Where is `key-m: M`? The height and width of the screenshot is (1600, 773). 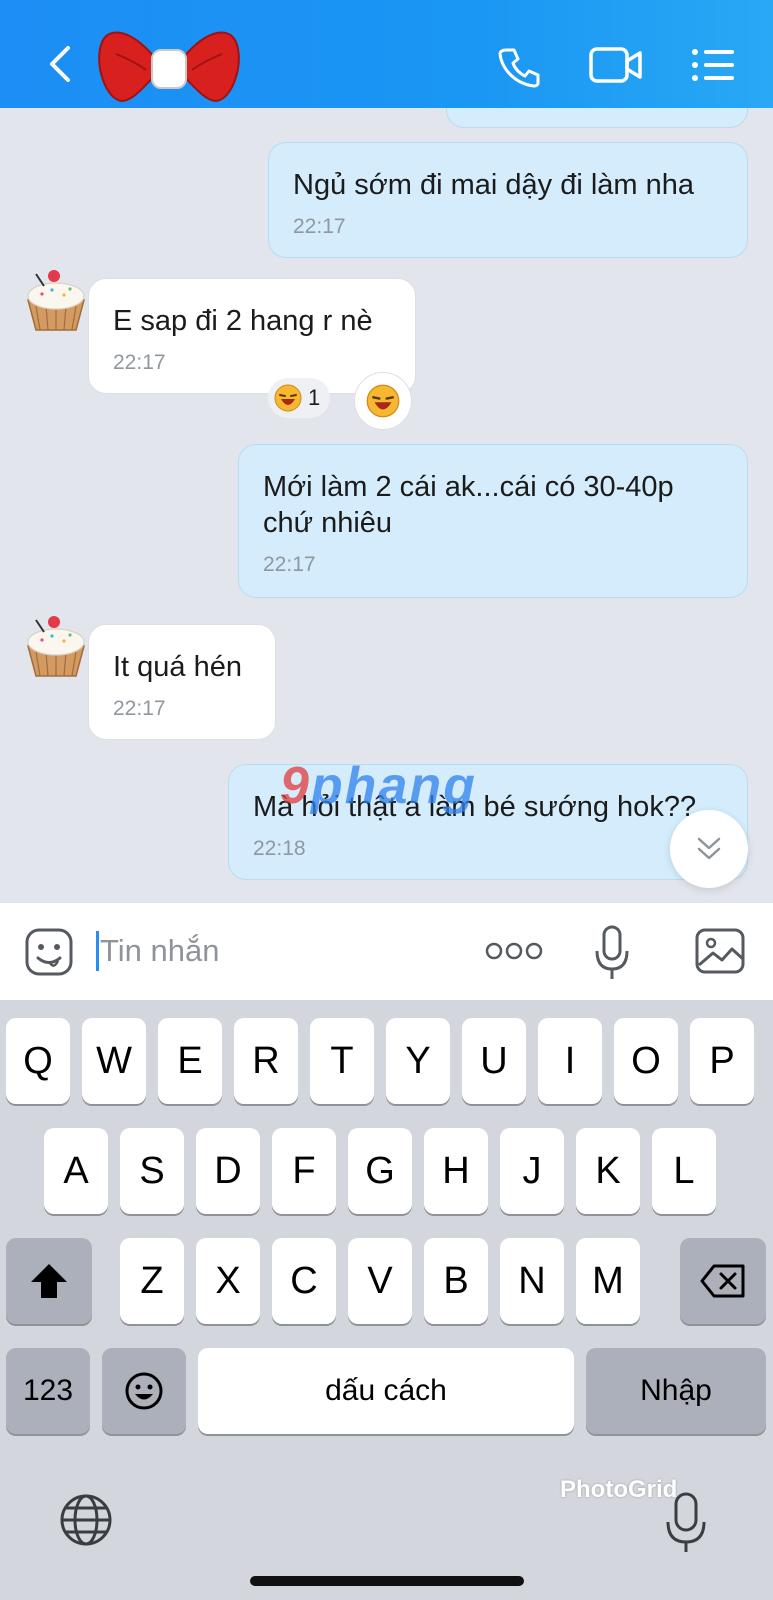
key-m: M is located at coordinates (608, 1281).